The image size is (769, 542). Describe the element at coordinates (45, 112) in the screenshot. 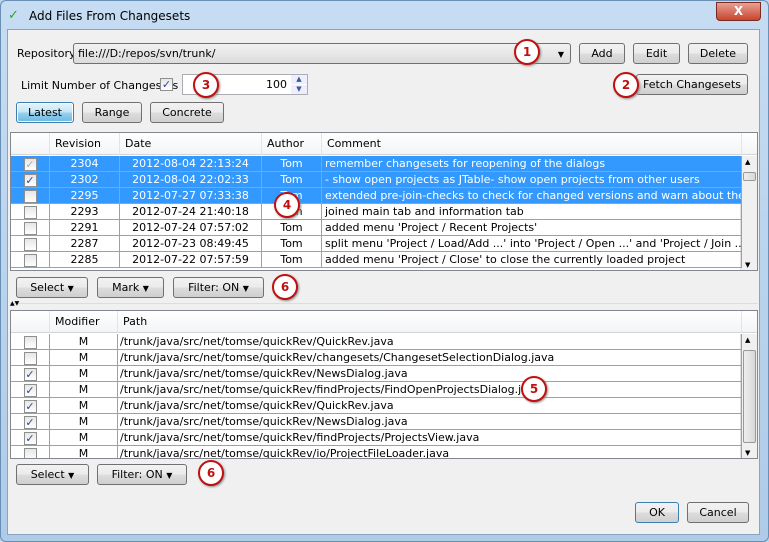

I see `latest-button: Latest` at that location.